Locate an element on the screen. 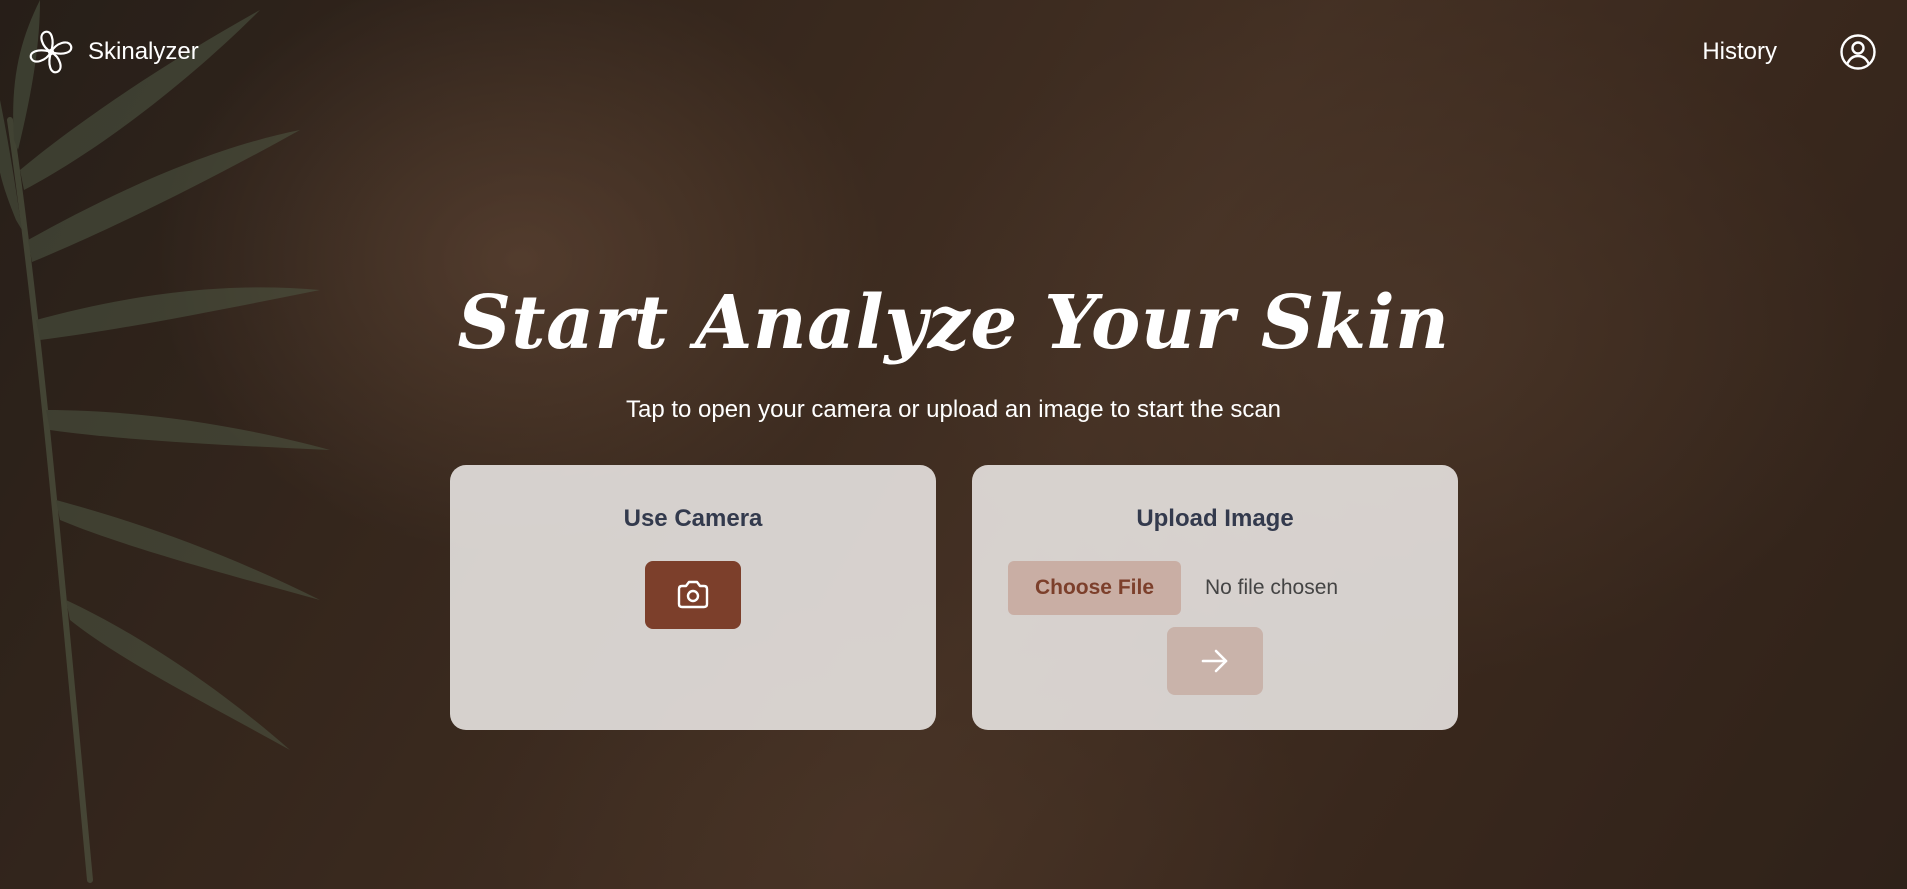 The height and width of the screenshot is (889, 1907). upload-image-card: Upload Image Choose File No file chosen is located at coordinates (1215, 597).